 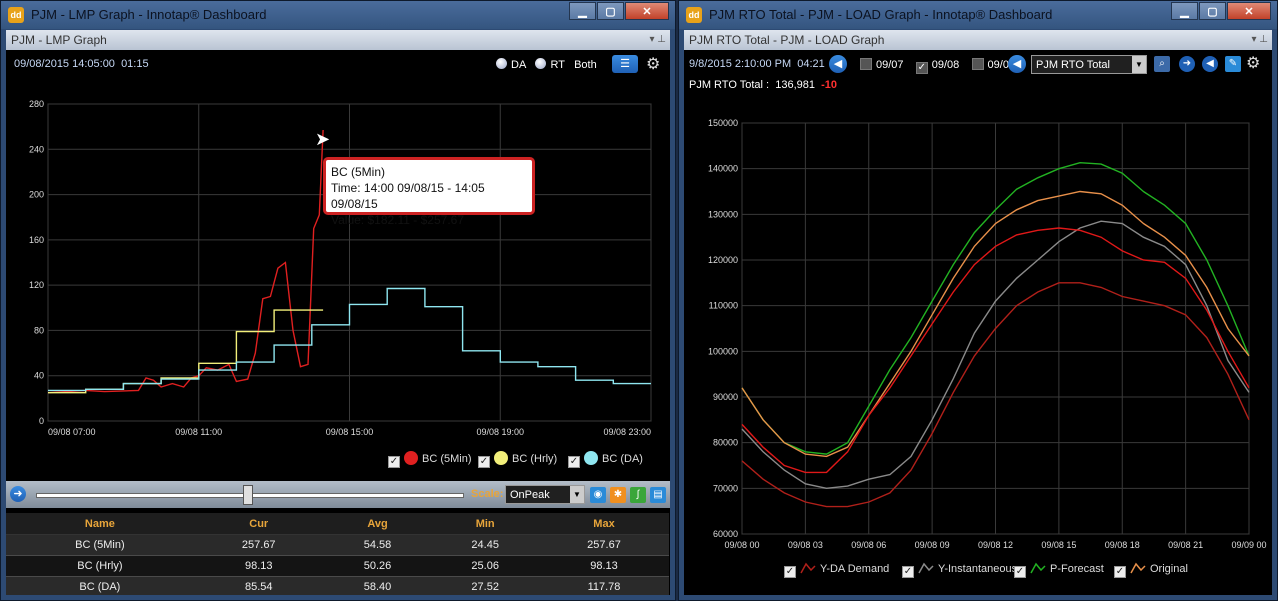 I want to click on lmp-legend-hrly: ✓ BC (Hrly), so click(x=517, y=459).